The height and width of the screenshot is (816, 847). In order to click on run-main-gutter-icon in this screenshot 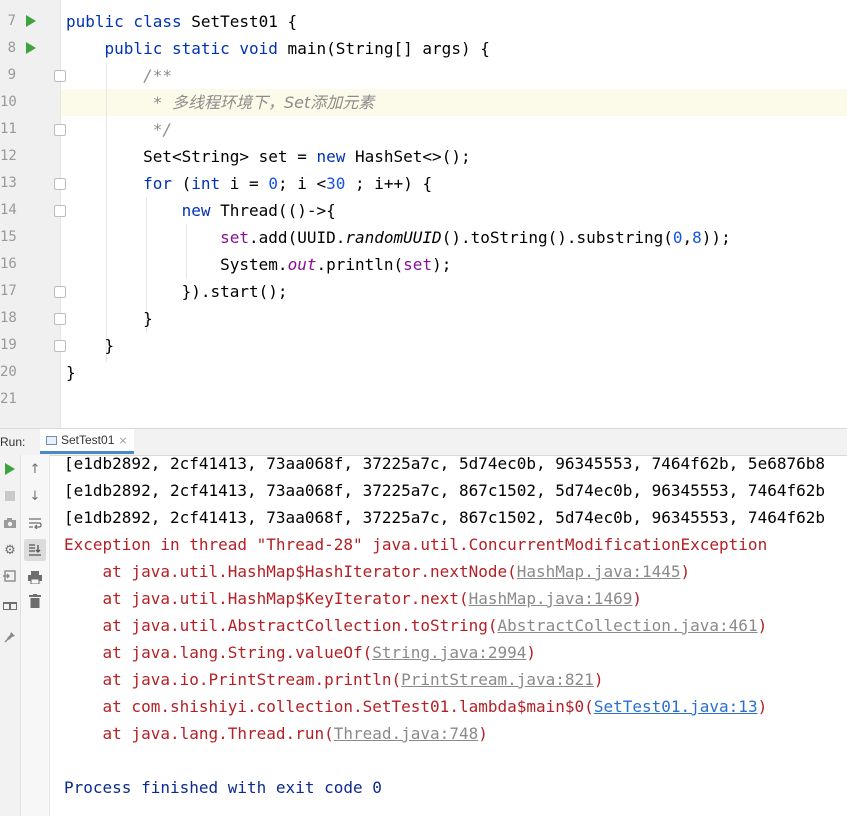, I will do `click(31, 48)`.